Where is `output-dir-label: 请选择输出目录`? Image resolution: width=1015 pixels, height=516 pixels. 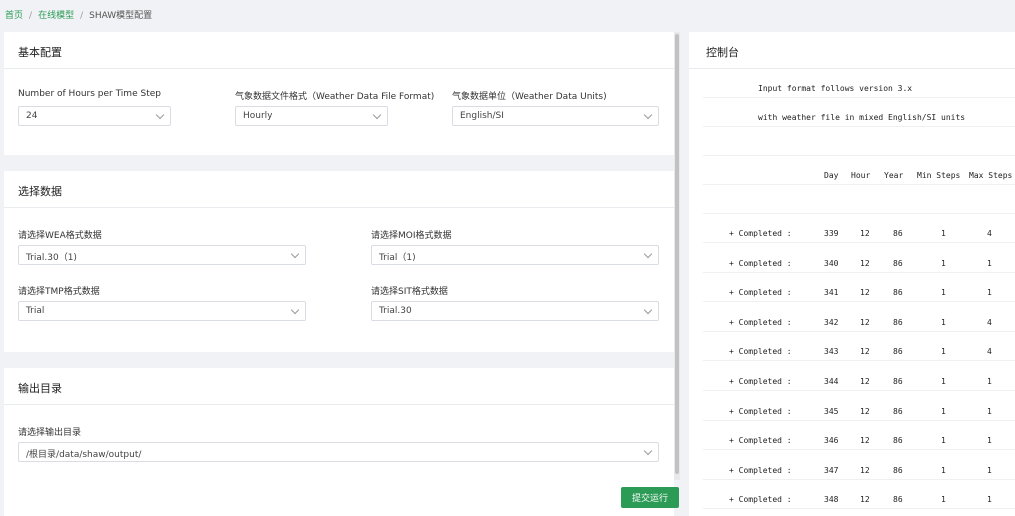 output-dir-label: 请选择输出目录 is located at coordinates (50, 433).